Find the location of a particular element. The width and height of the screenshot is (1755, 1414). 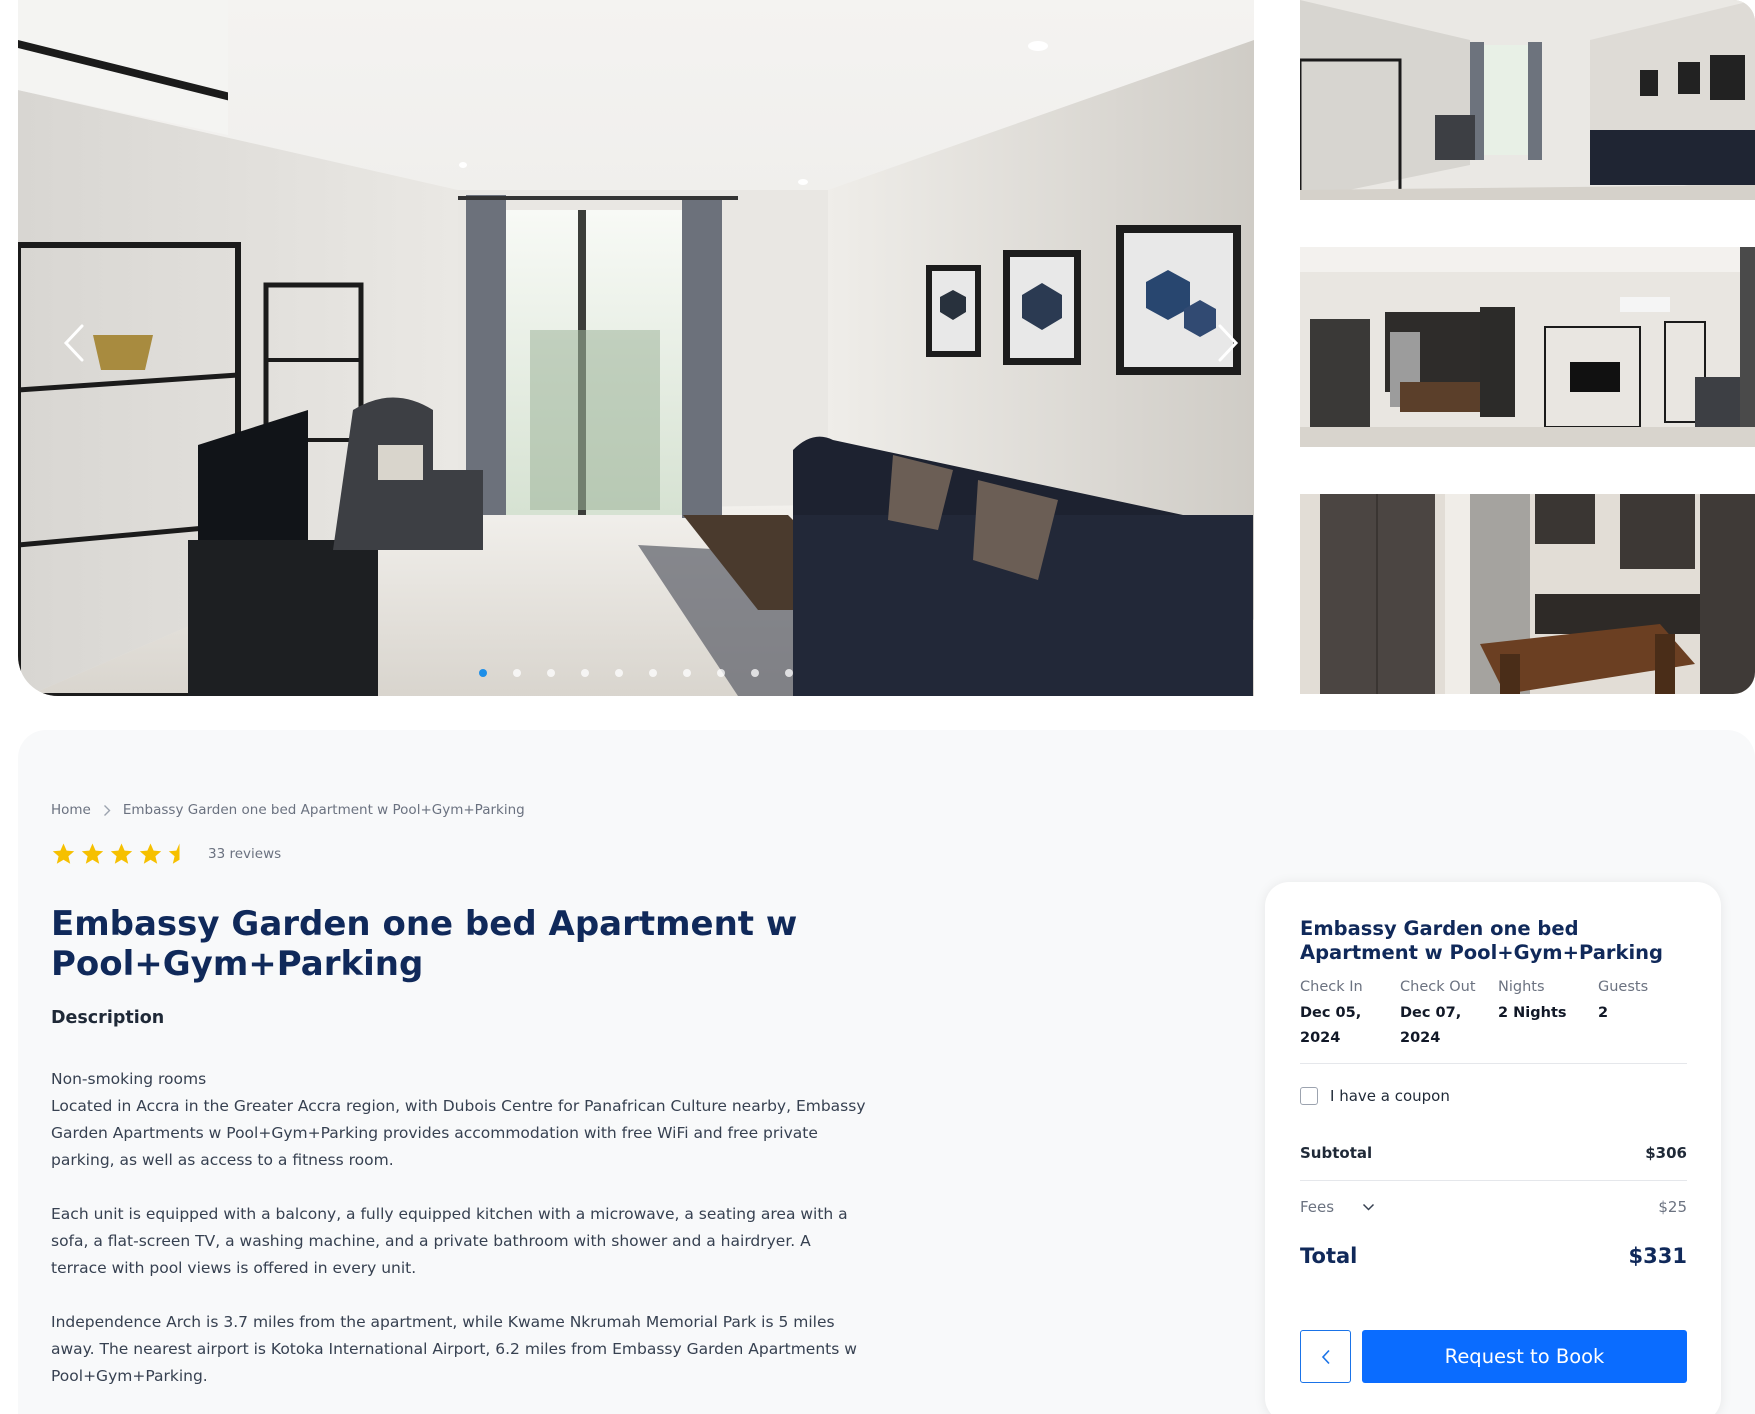

living-room-wide-photo is located at coordinates (1527, 100).